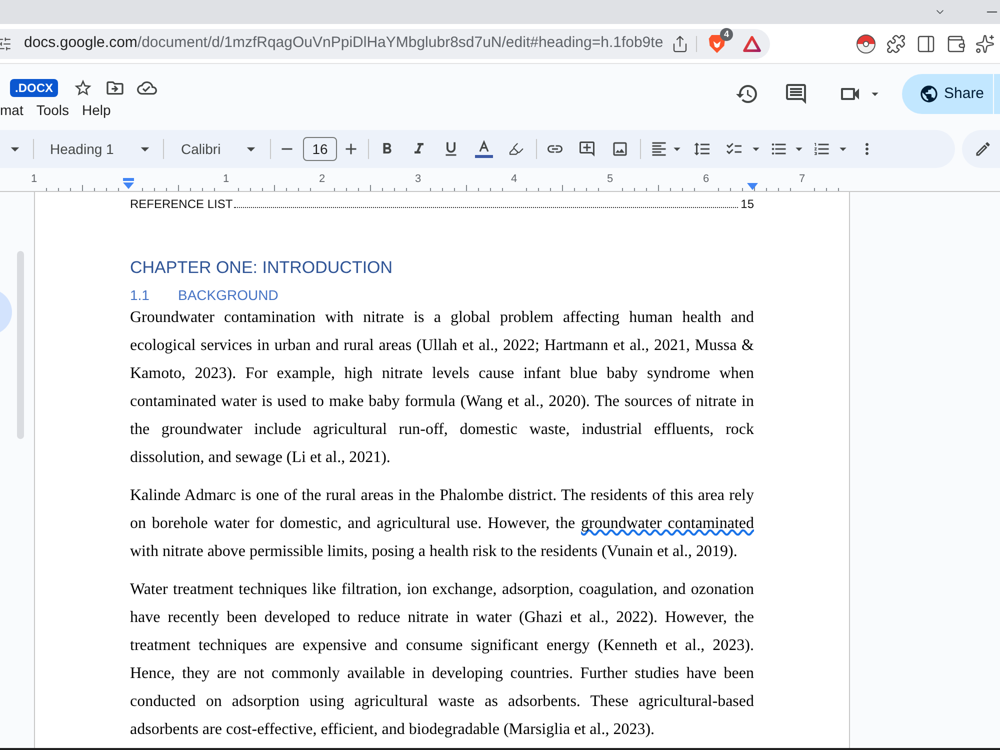 This screenshot has width=1000, height=750. I want to click on file-type-badge: .DOCX, so click(34, 88).